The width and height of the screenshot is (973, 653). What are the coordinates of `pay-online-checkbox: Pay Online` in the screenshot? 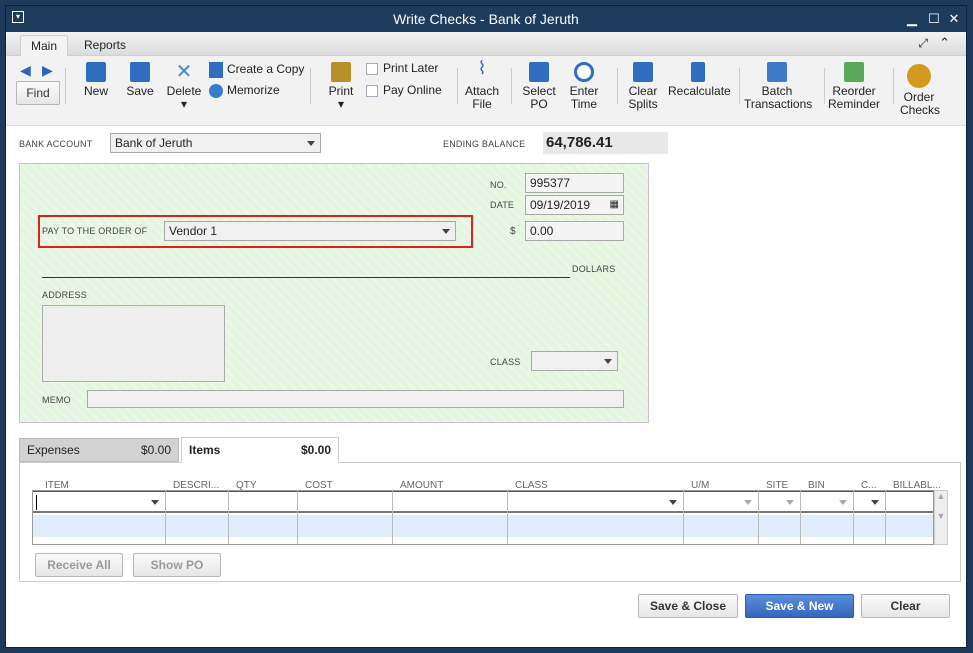 It's located at (404, 90).